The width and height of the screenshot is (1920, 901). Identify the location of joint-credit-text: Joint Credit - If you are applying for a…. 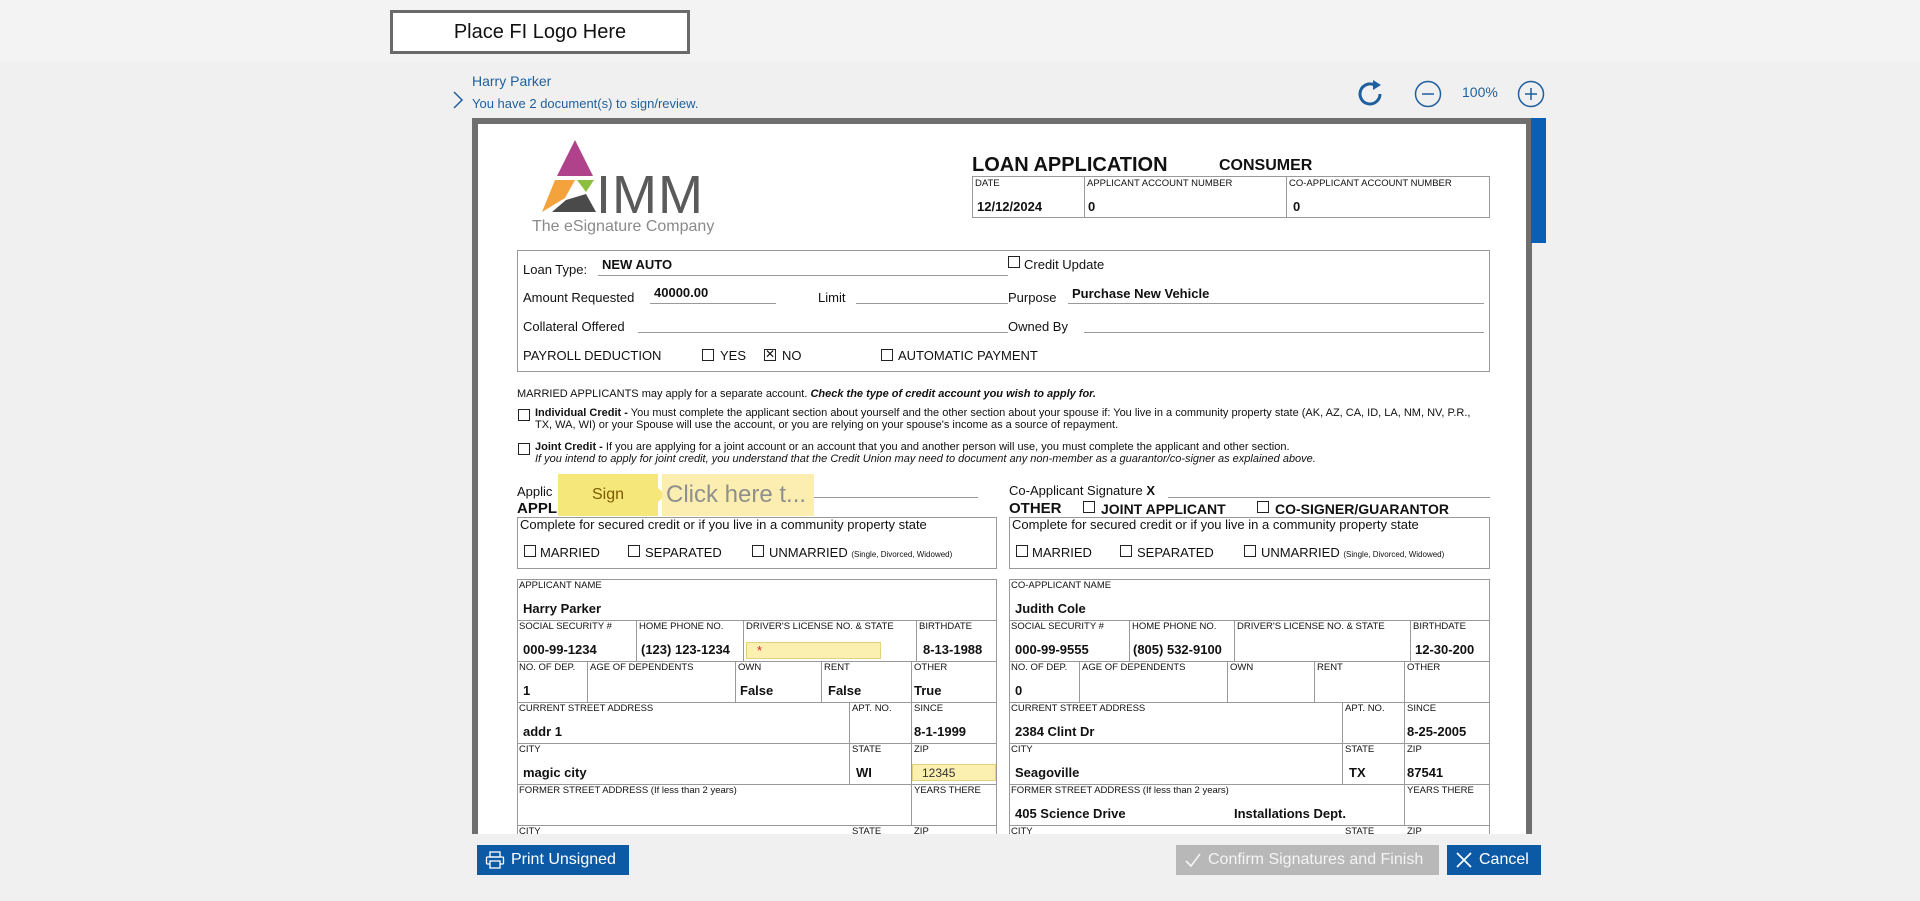
(925, 453).